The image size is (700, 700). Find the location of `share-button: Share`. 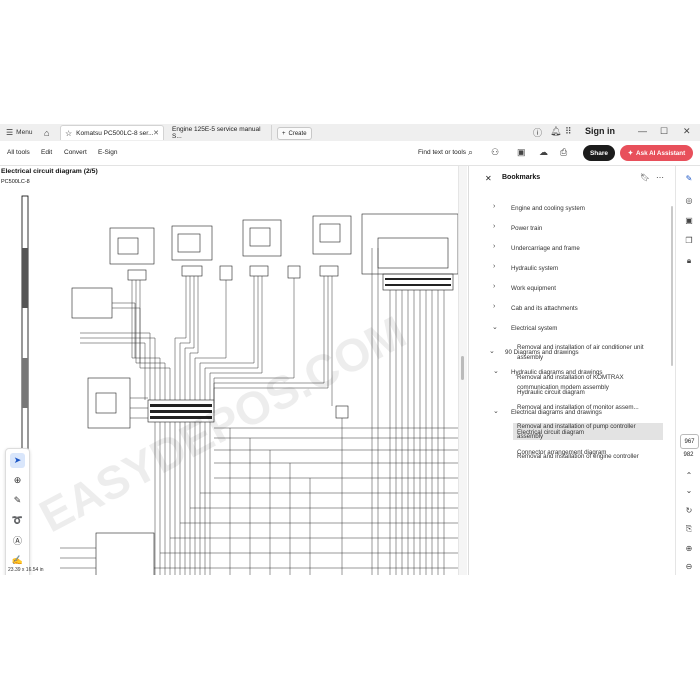

share-button: Share is located at coordinates (599, 153).